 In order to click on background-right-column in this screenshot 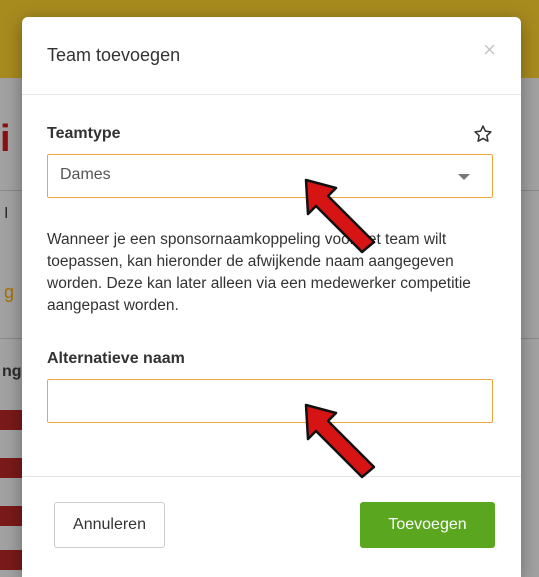, I will do `click(530, 327)`.